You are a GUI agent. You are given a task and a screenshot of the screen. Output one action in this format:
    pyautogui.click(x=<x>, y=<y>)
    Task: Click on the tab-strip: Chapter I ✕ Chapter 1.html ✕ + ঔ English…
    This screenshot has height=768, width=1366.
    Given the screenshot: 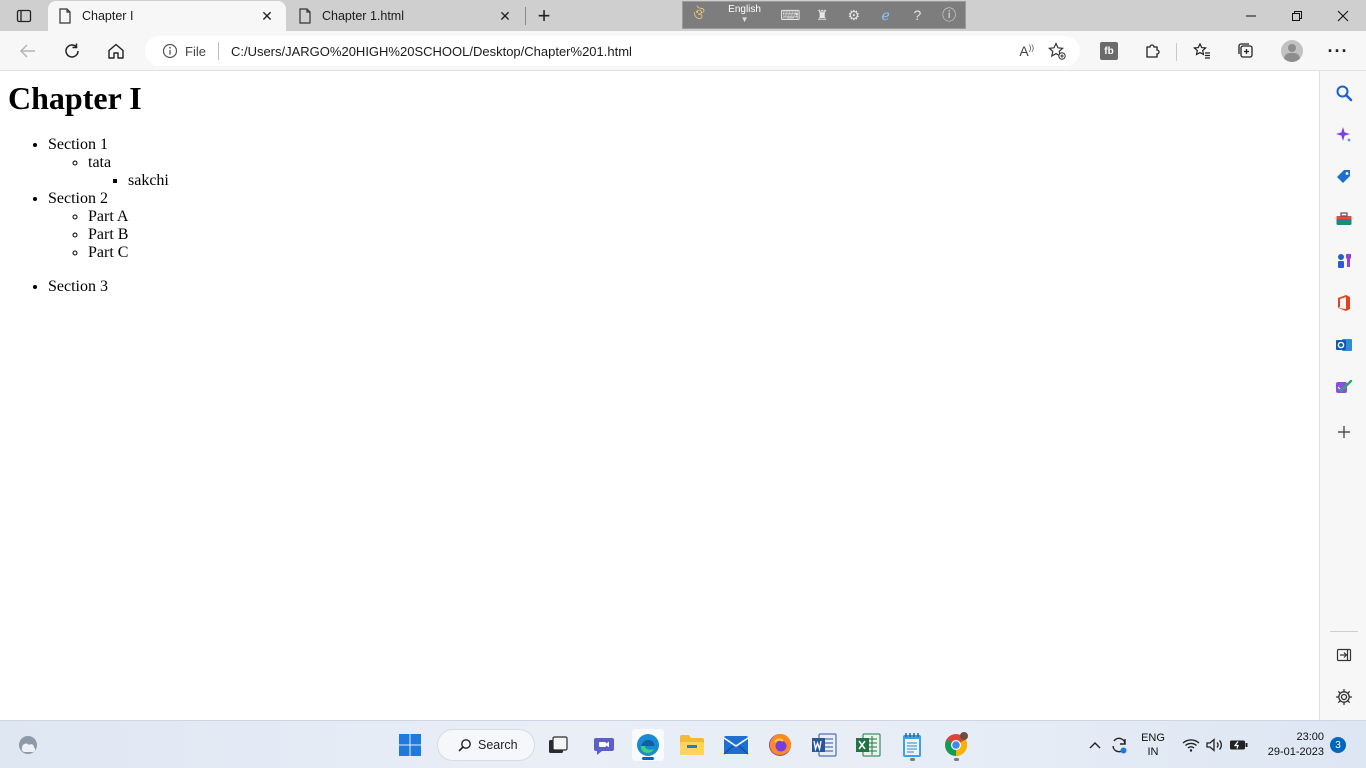 What is the action you would take?
    pyautogui.click(x=683, y=15)
    